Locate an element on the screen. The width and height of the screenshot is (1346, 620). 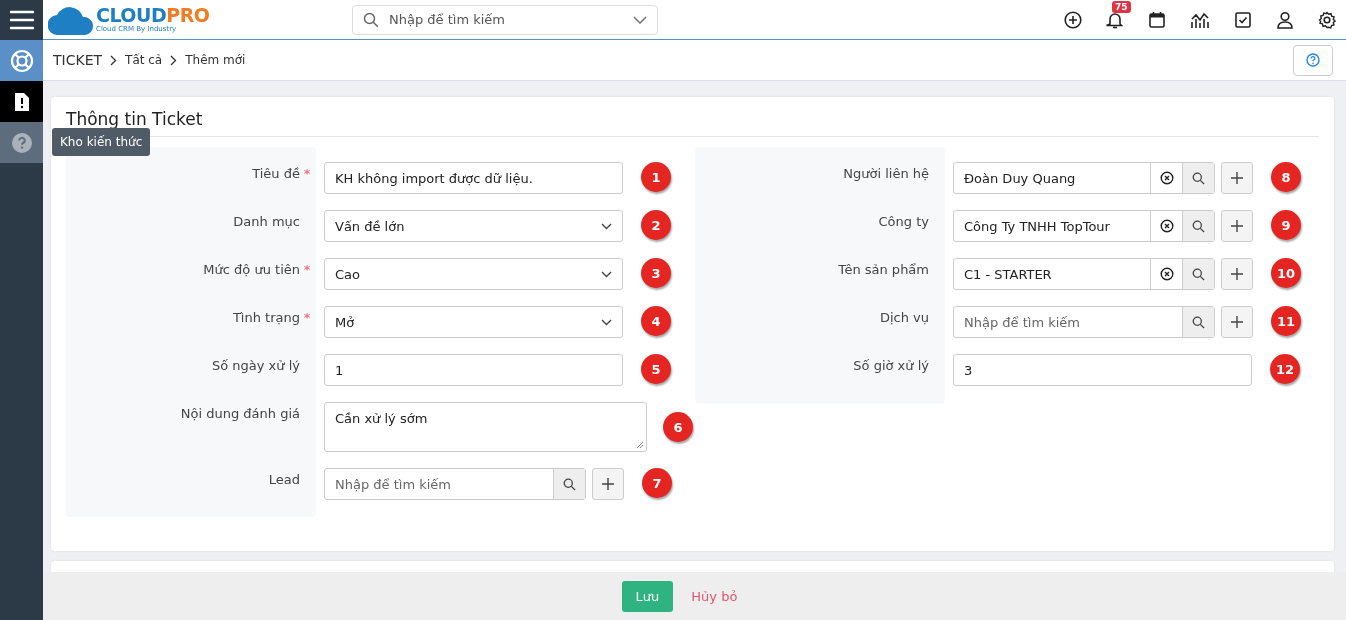
sidebar-item is located at coordinates (21, 101).